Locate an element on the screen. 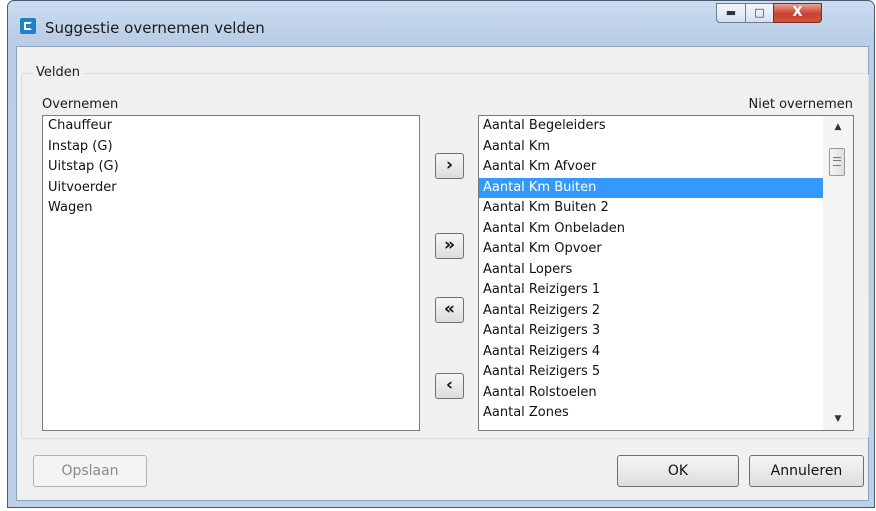  cancel-button: Annuleren is located at coordinates (806, 471).